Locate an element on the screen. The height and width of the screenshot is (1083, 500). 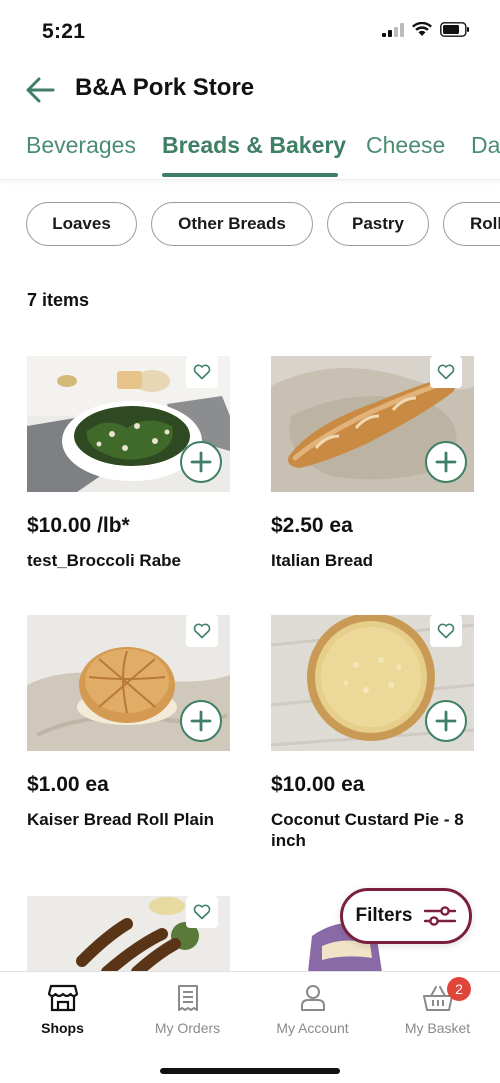
product-name: test_Broccoli Rabe is located at coordinates (127, 560).